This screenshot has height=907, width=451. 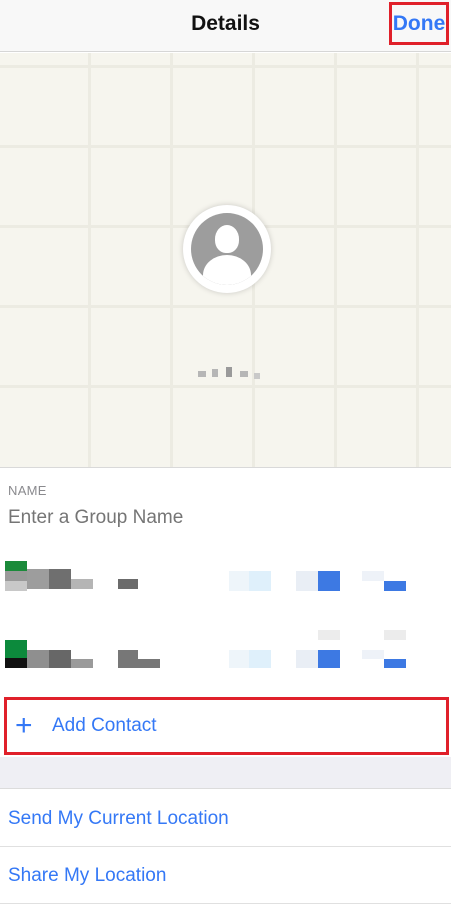 I want to click on nav-bar: Details Done, so click(x=225, y=26).